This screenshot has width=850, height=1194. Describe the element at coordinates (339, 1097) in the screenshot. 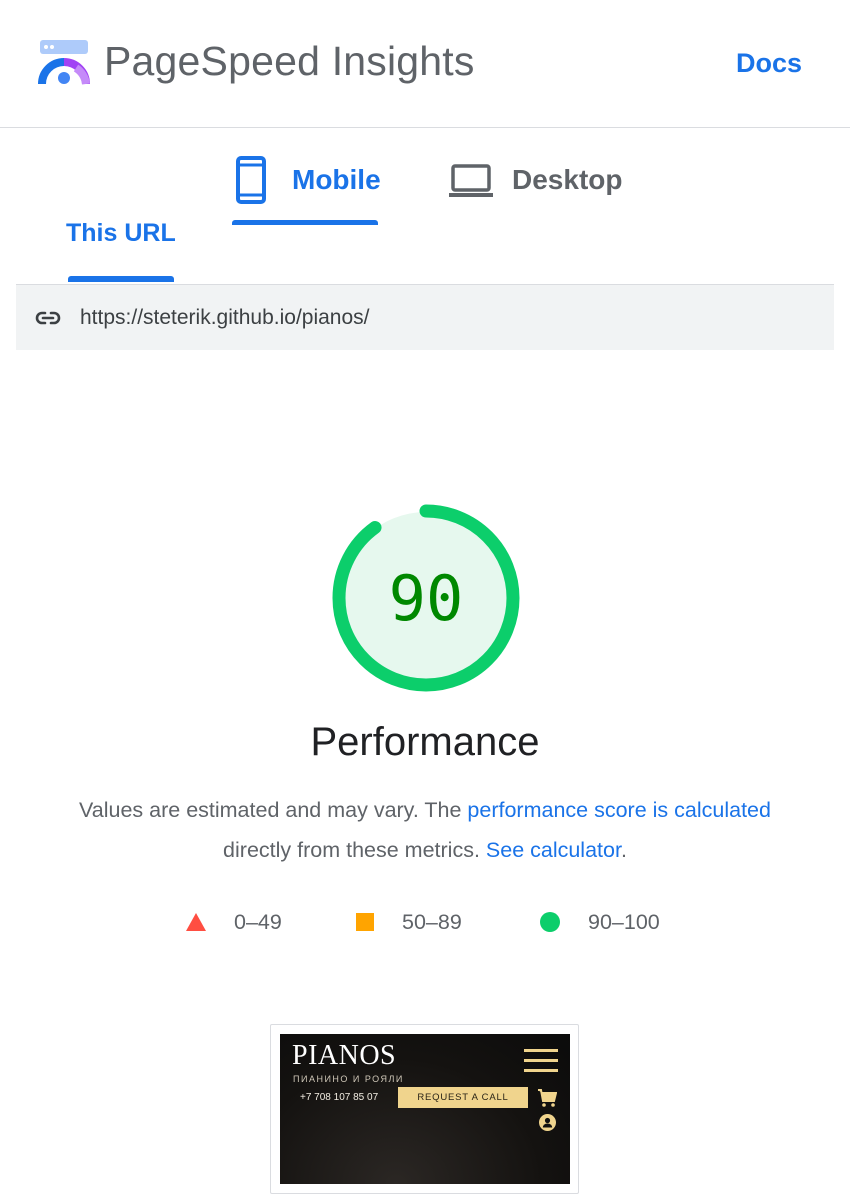

I see `screenshot-phone: +7 708 107 85 07` at that location.